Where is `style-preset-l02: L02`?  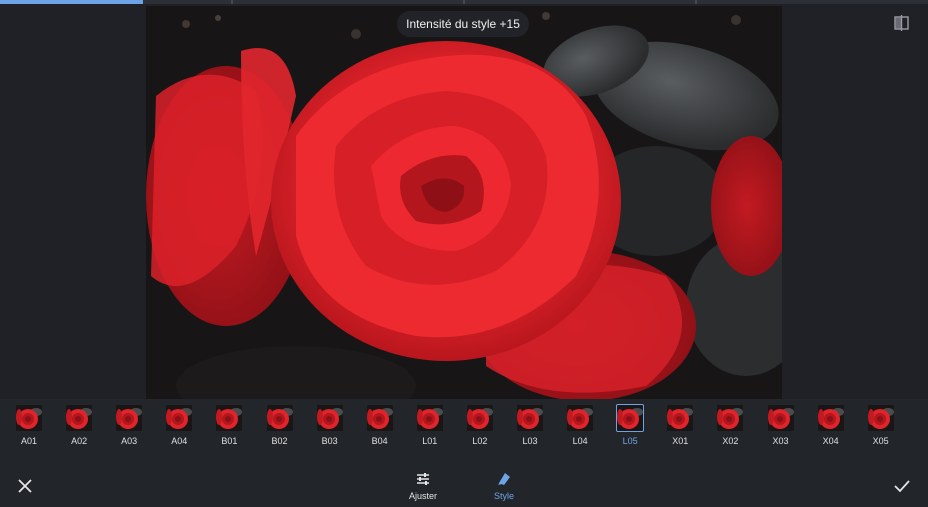 style-preset-l02: L02 is located at coordinates (480, 429).